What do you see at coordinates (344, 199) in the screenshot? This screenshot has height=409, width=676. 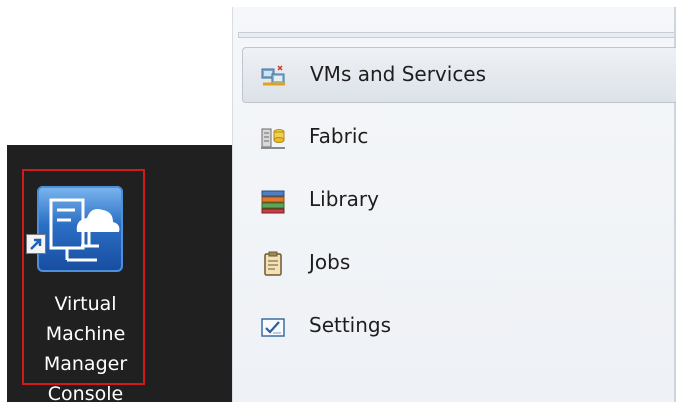 I see `nav-label-library: Library` at bounding box center [344, 199].